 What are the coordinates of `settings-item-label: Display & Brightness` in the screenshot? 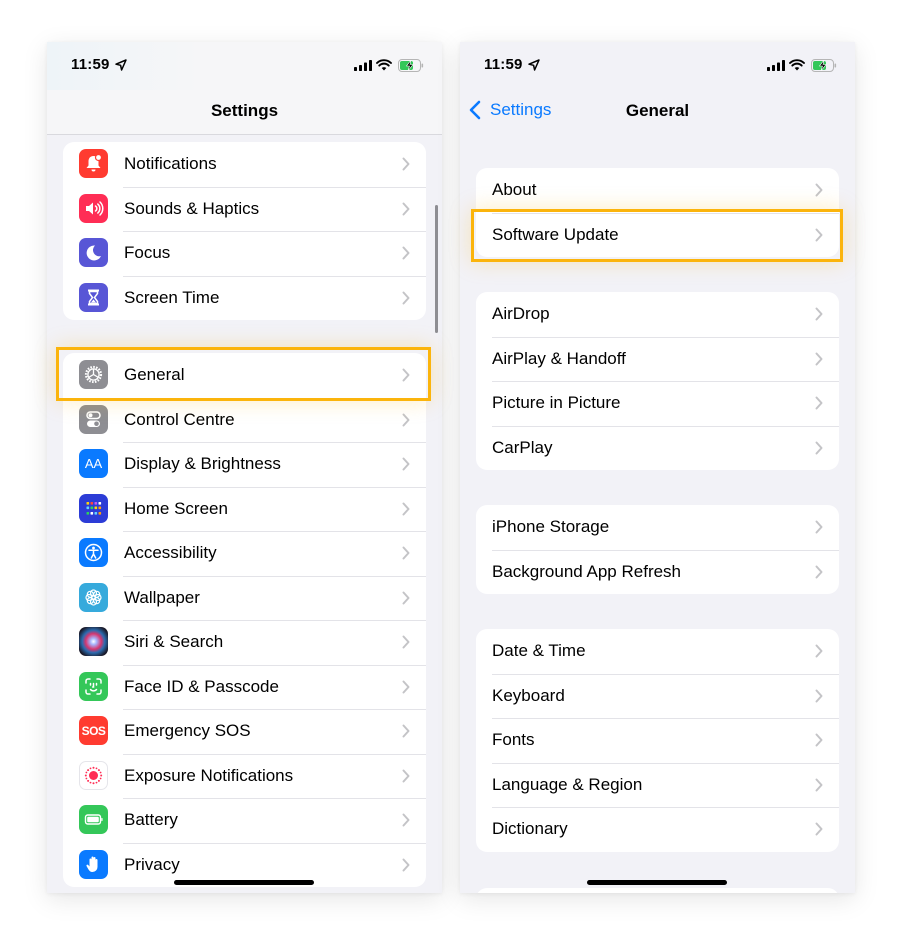 It's located at (202, 464).